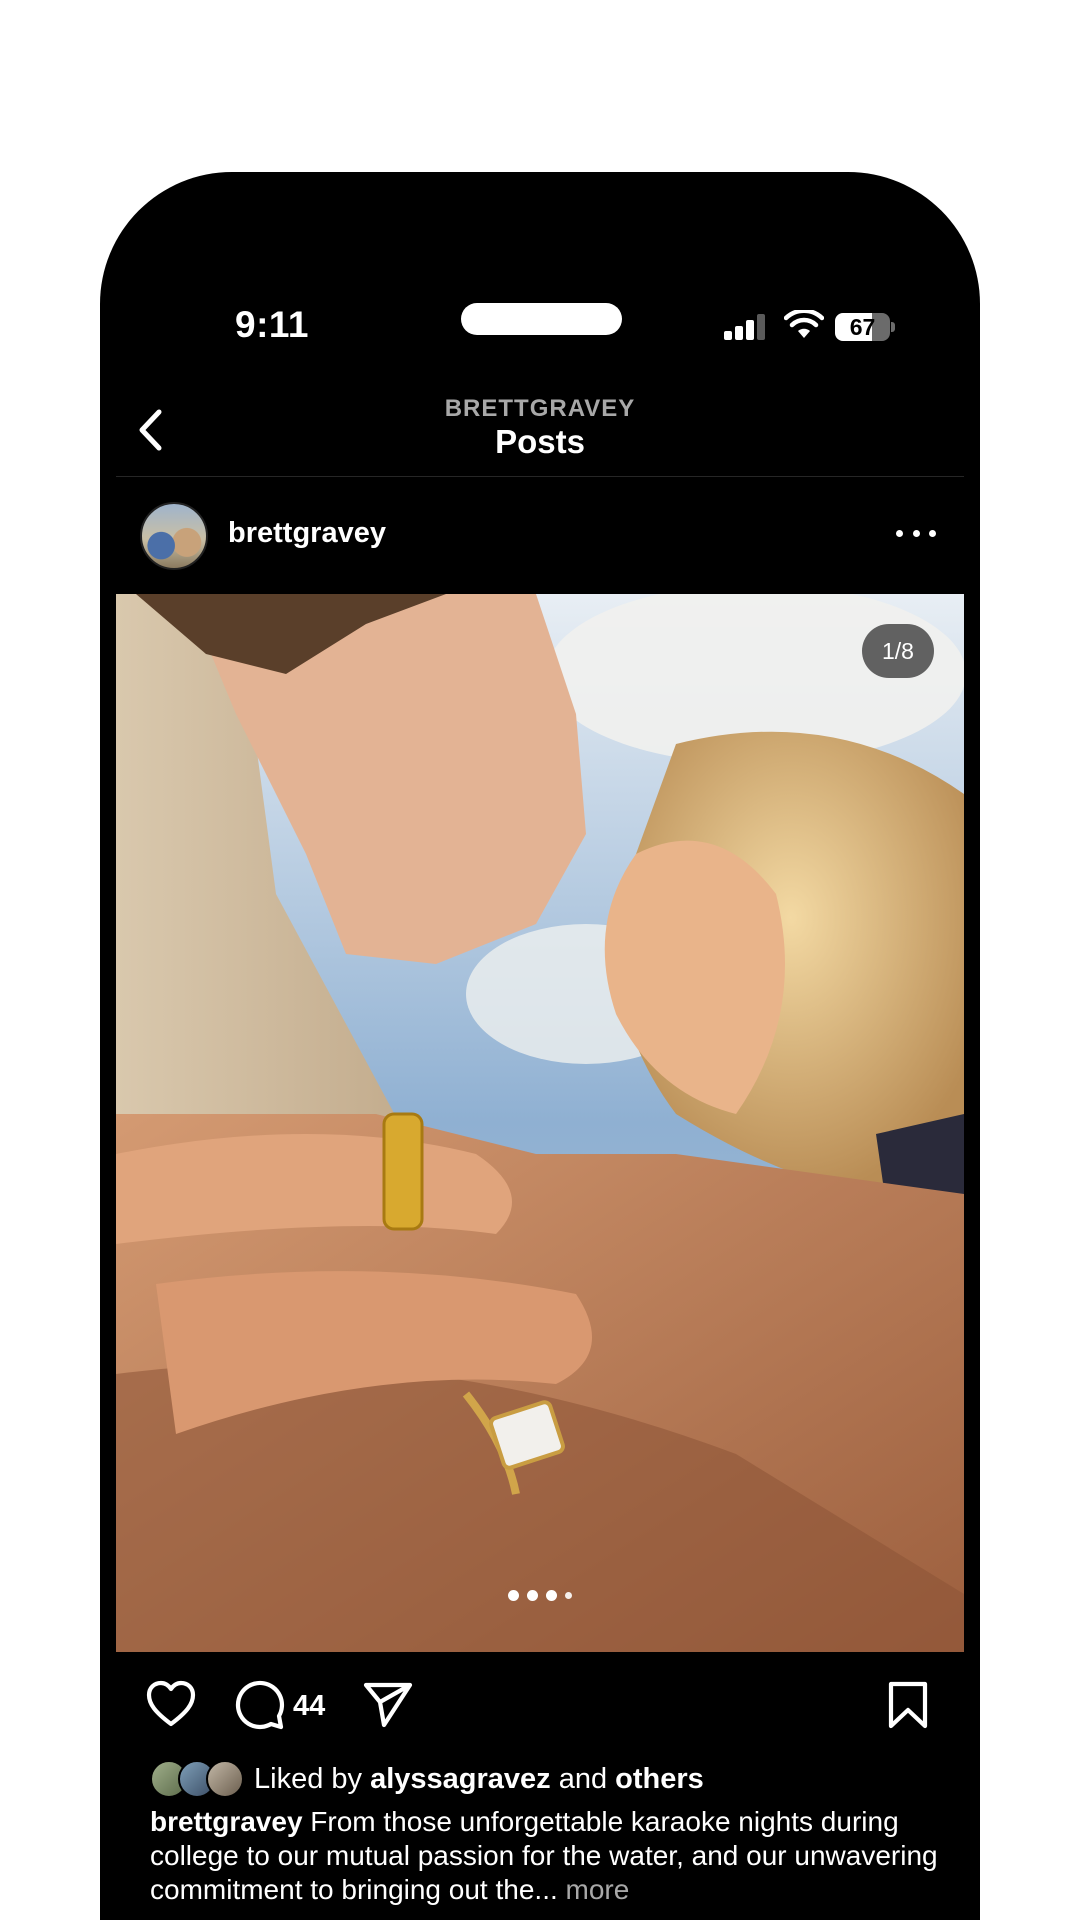  I want to click on carousel-dots, so click(540, 1595).